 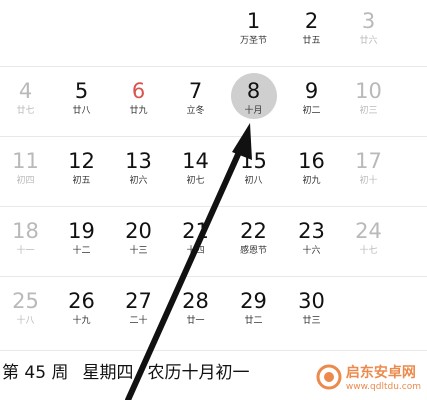 I want to click on day-number: 27, so click(x=138, y=301).